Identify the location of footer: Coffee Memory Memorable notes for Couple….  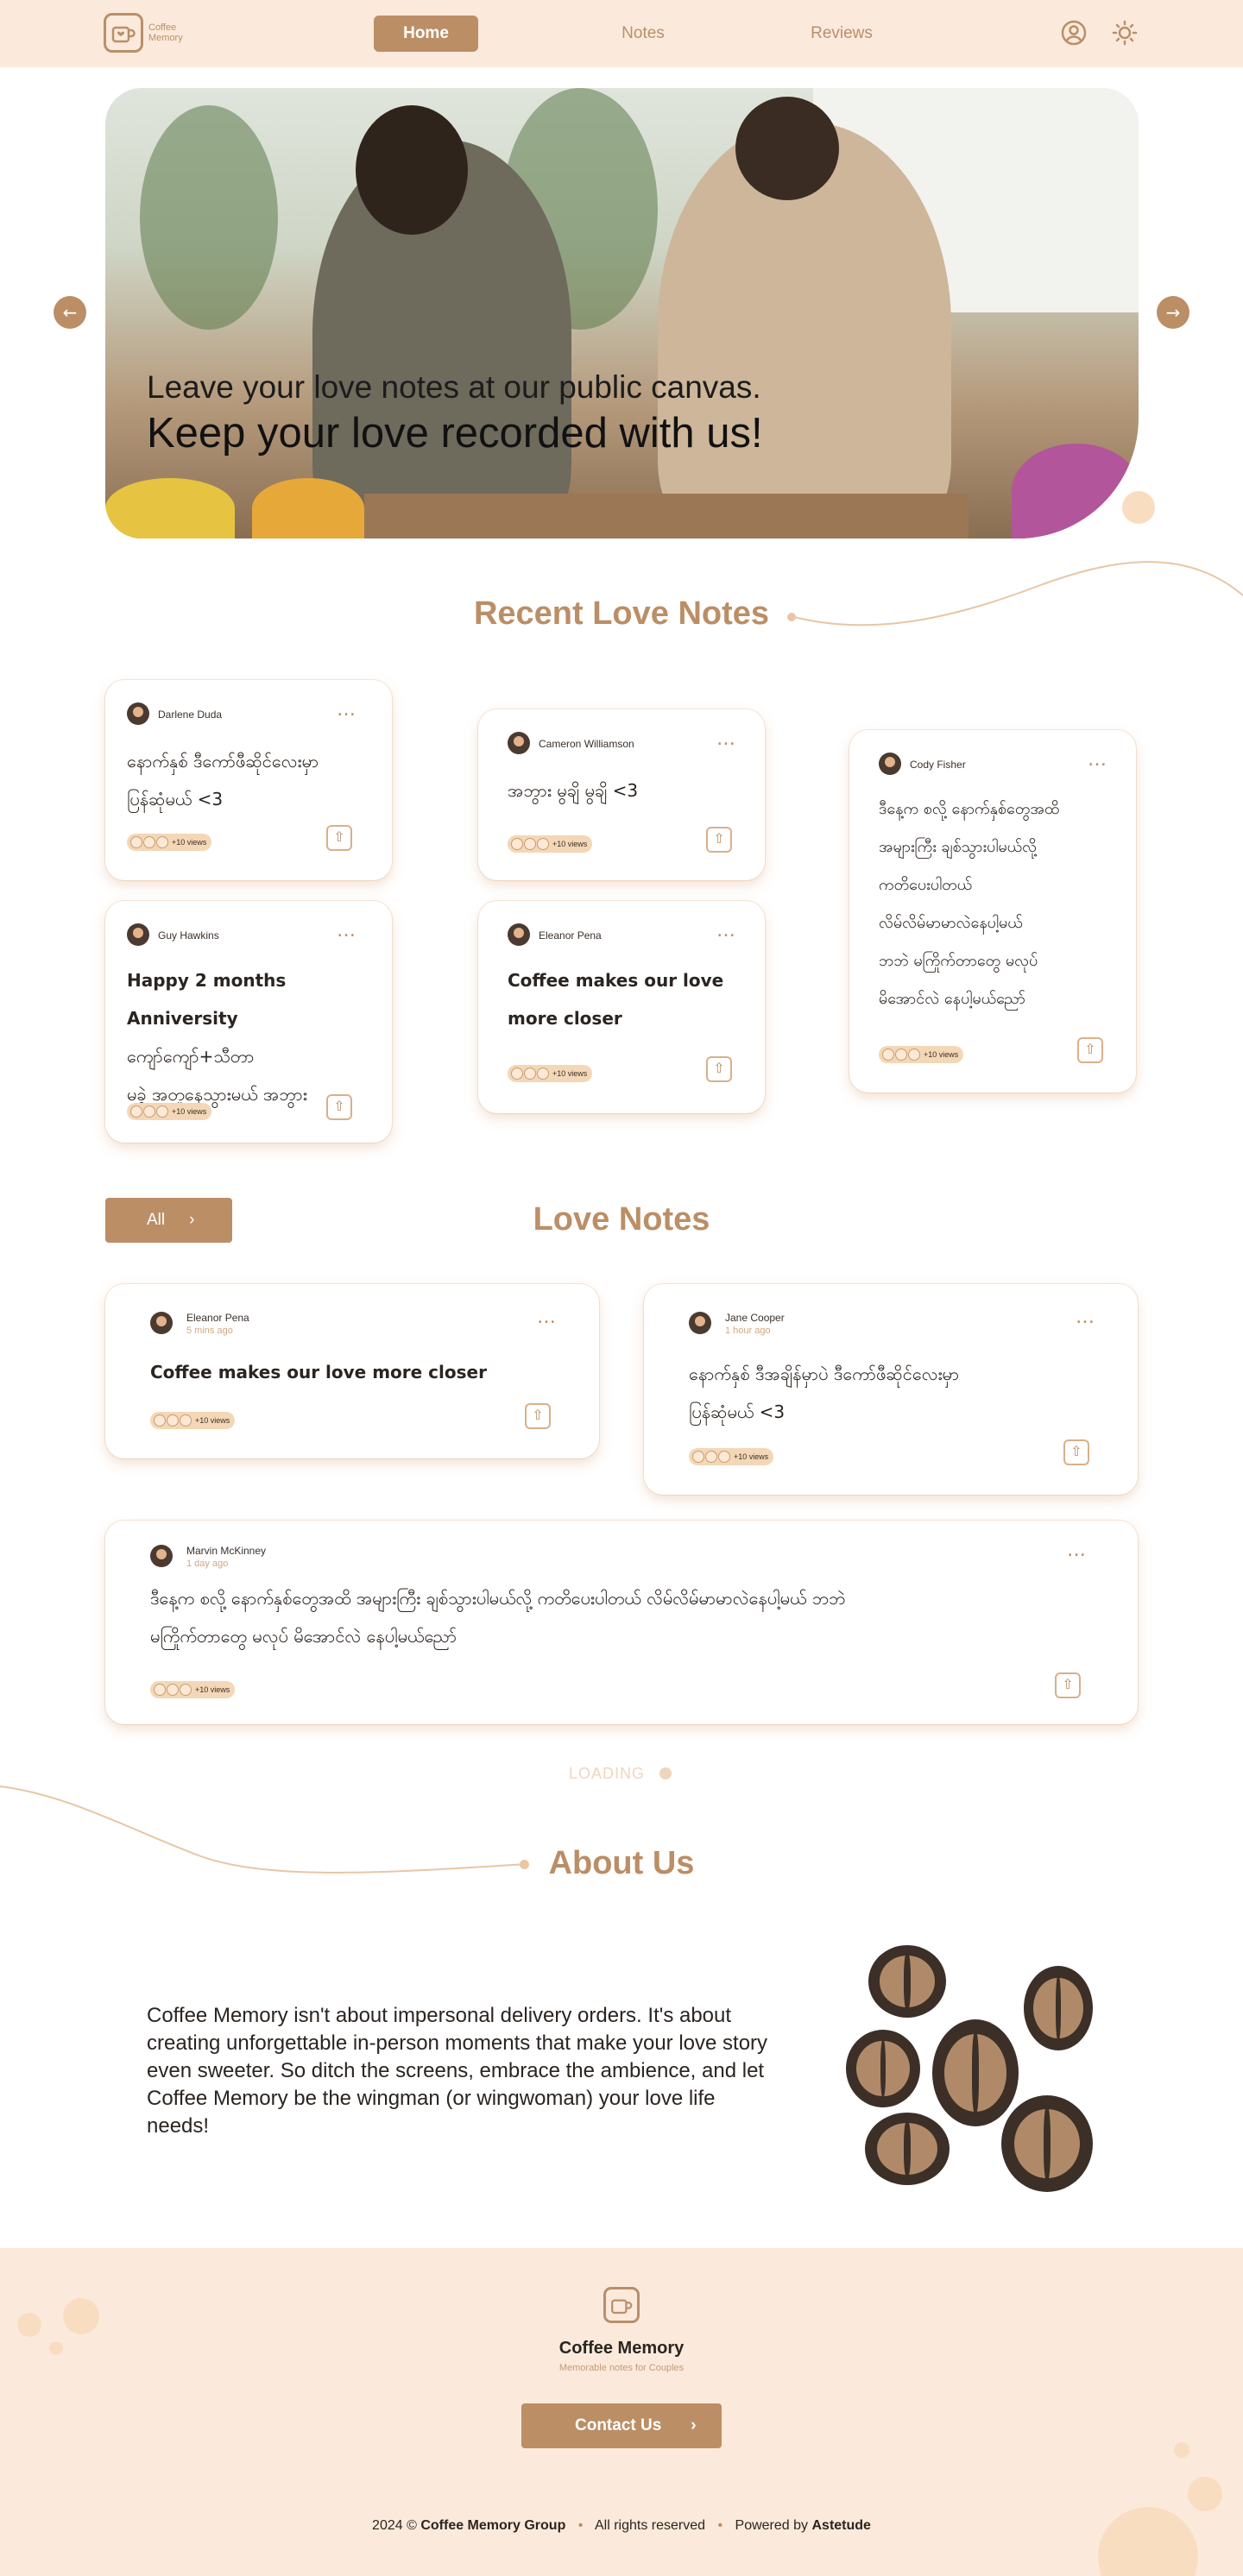
(621, 2412).